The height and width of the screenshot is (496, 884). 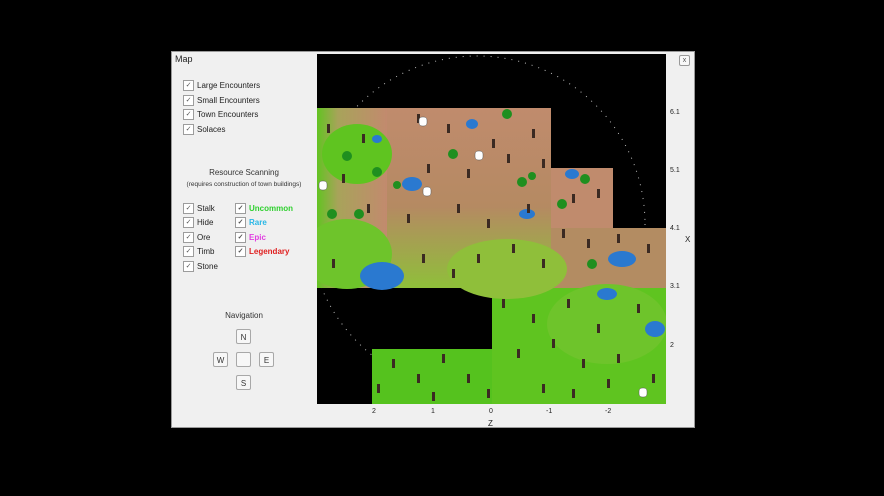 I want to click on nav-south-button: S, so click(x=243, y=382).